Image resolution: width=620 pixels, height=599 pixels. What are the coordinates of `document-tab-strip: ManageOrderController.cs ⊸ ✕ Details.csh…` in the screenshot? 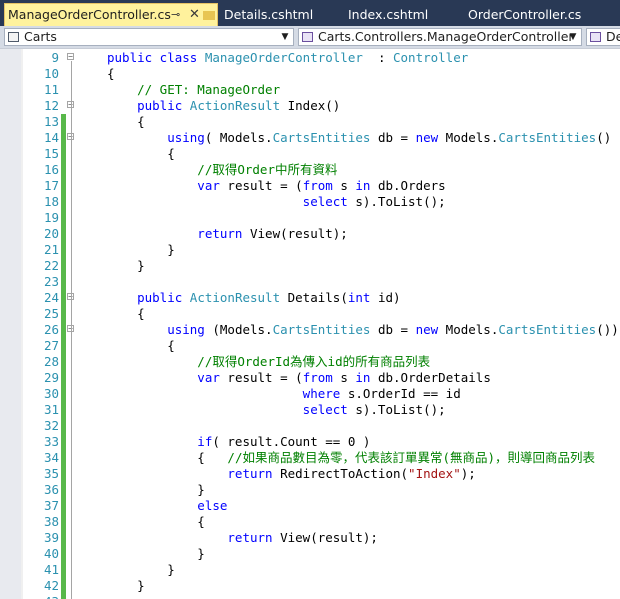 It's located at (310, 13).